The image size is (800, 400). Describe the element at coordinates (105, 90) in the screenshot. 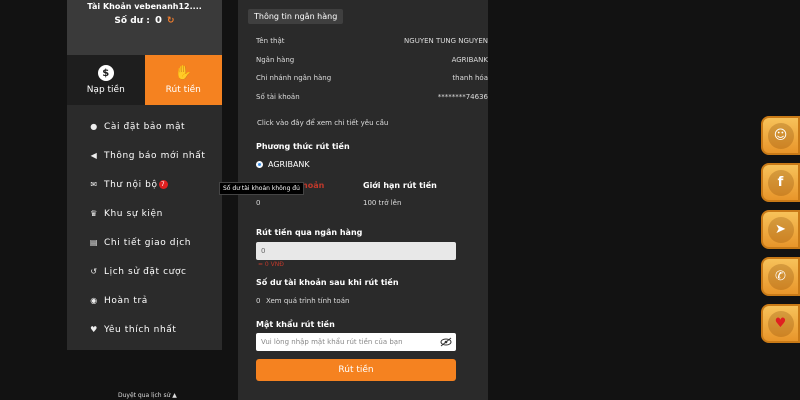

I see `tab-deposit-label: Nạp tiền` at that location.